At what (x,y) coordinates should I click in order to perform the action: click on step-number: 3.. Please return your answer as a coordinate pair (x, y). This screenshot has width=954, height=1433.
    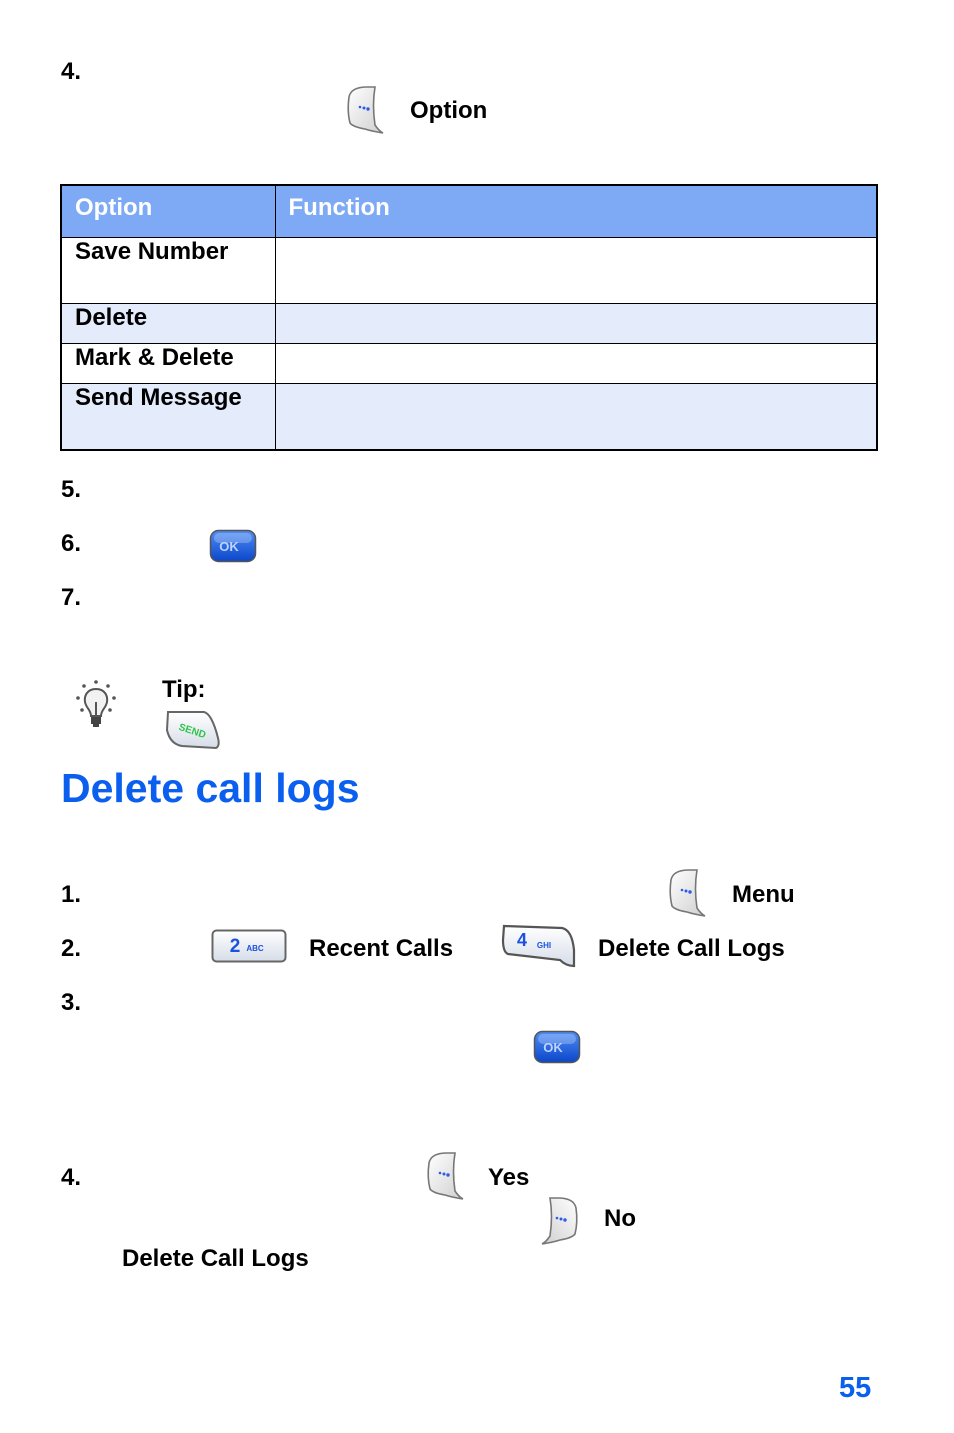
    Looking at the image, I should click on (71, 1002).